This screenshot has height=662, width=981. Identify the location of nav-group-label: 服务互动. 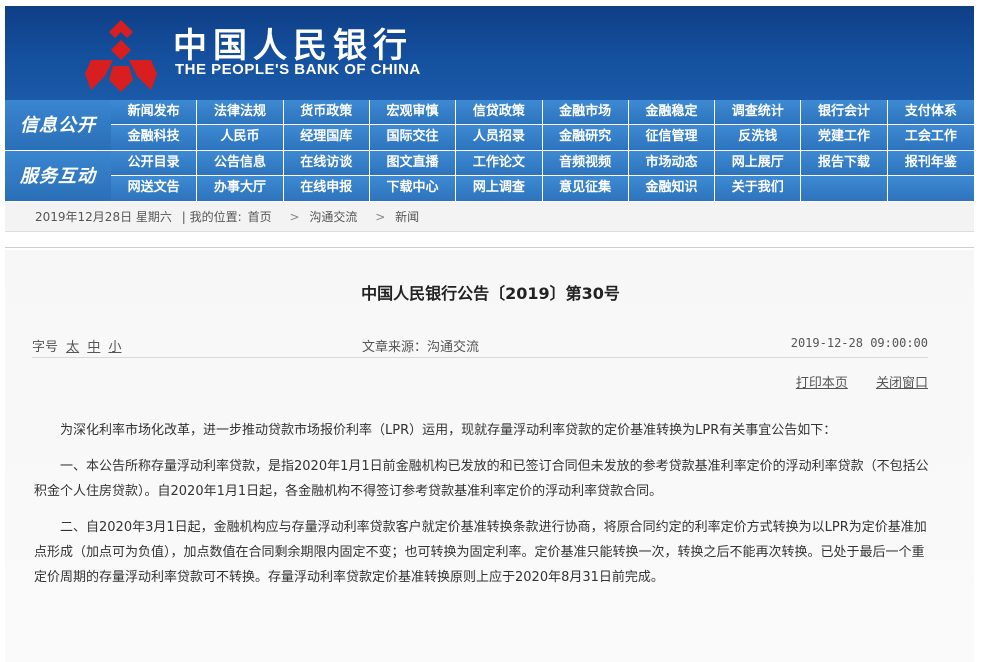
(58, 176).